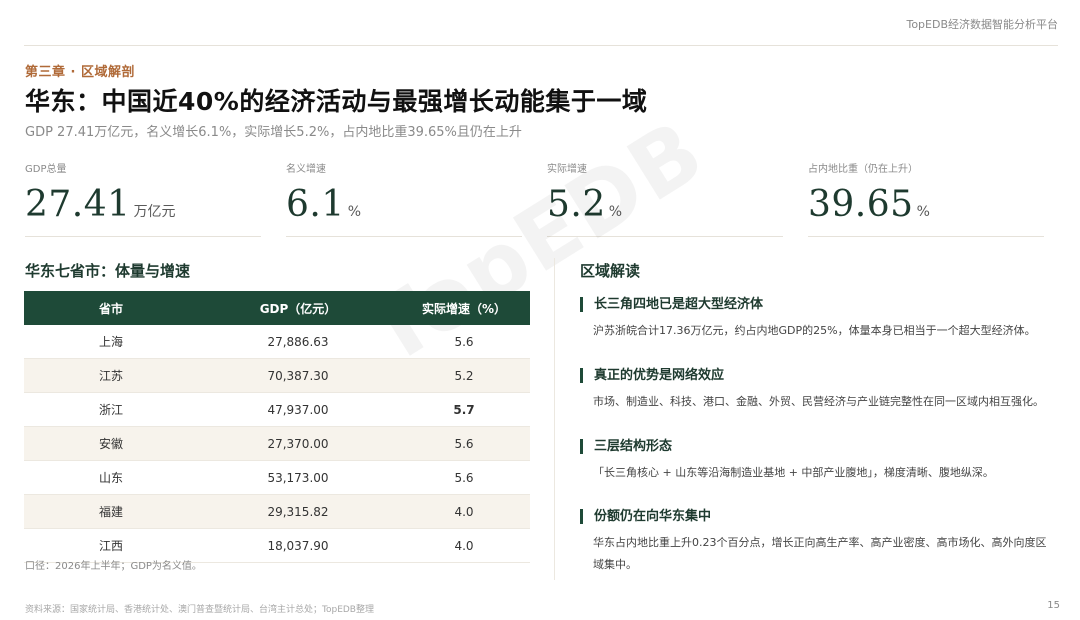 The image size is (1080, 620). I want to click on cell-gdp: 27,370.00, so click(298, 443).